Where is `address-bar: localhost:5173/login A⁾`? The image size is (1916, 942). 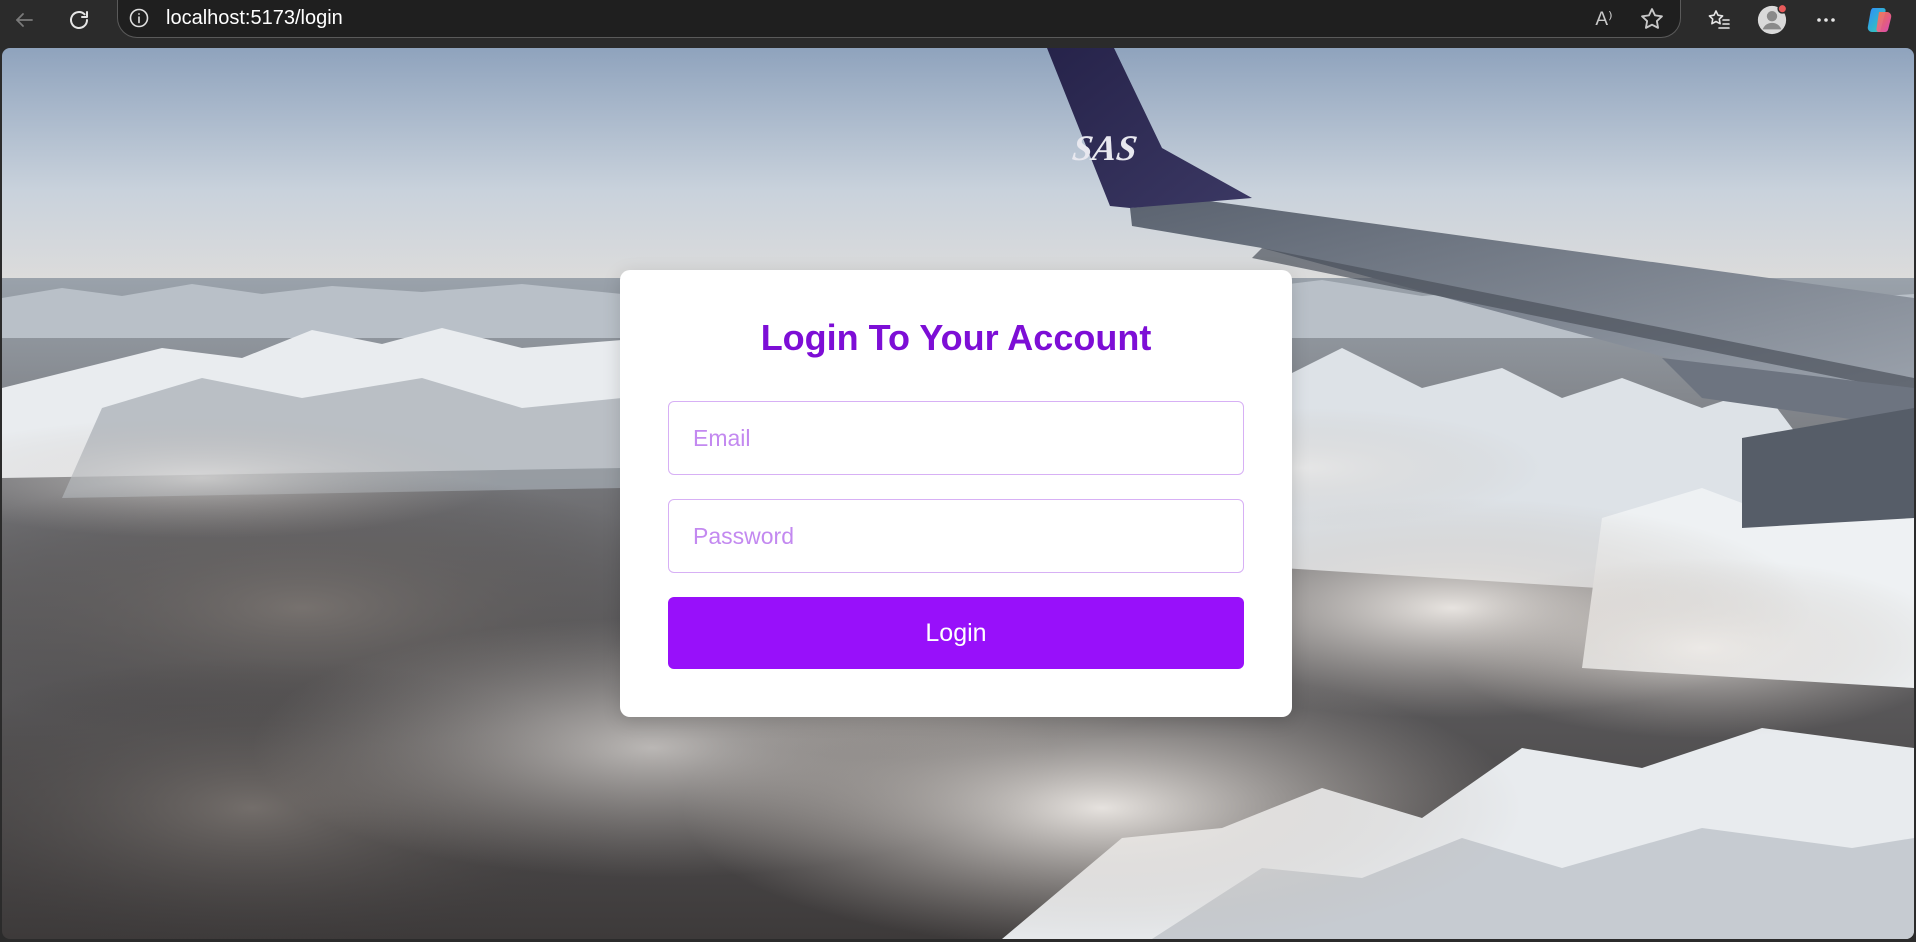
address-bar: localhost:5173/login A⁾ is located at coordinates (899, 19).